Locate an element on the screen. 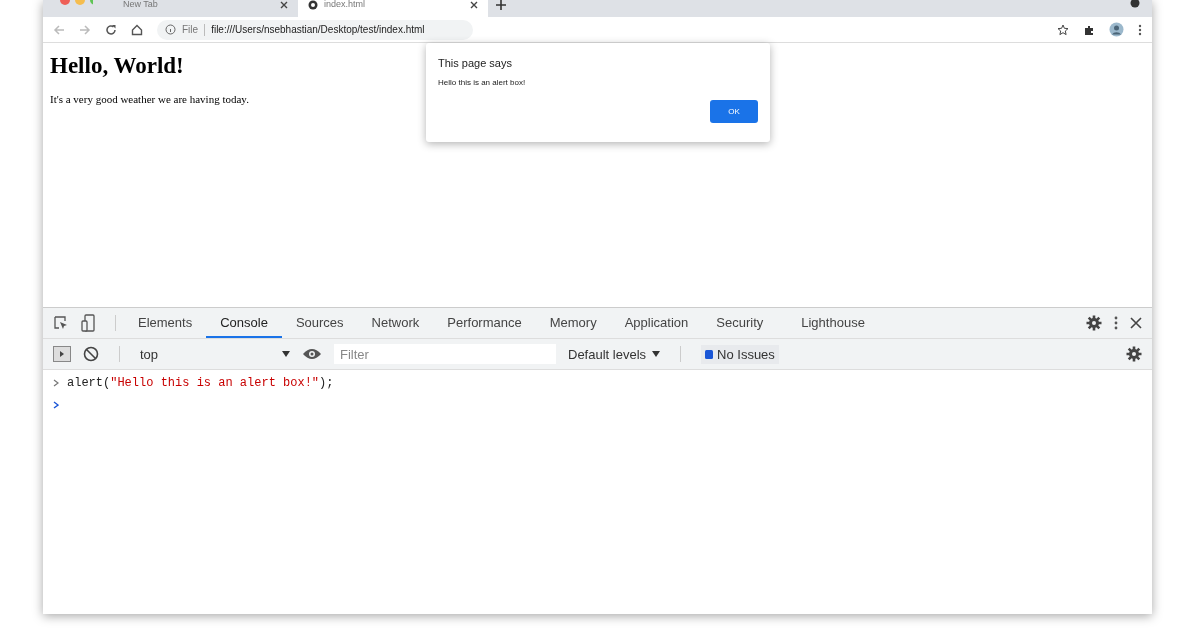 The height and width of the screenshot is (628, 1196). page-paragraph: It's a very good weather we are having today. is located at coordinates (150, 99).